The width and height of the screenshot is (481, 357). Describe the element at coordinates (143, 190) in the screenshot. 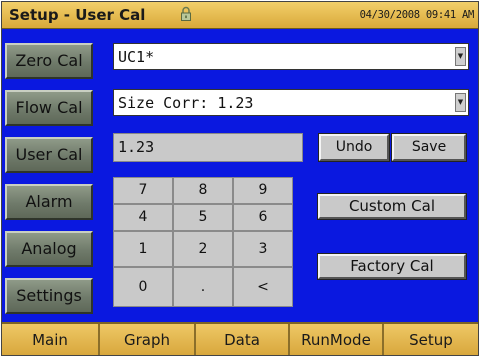

I see `key-7: 7` at that location.